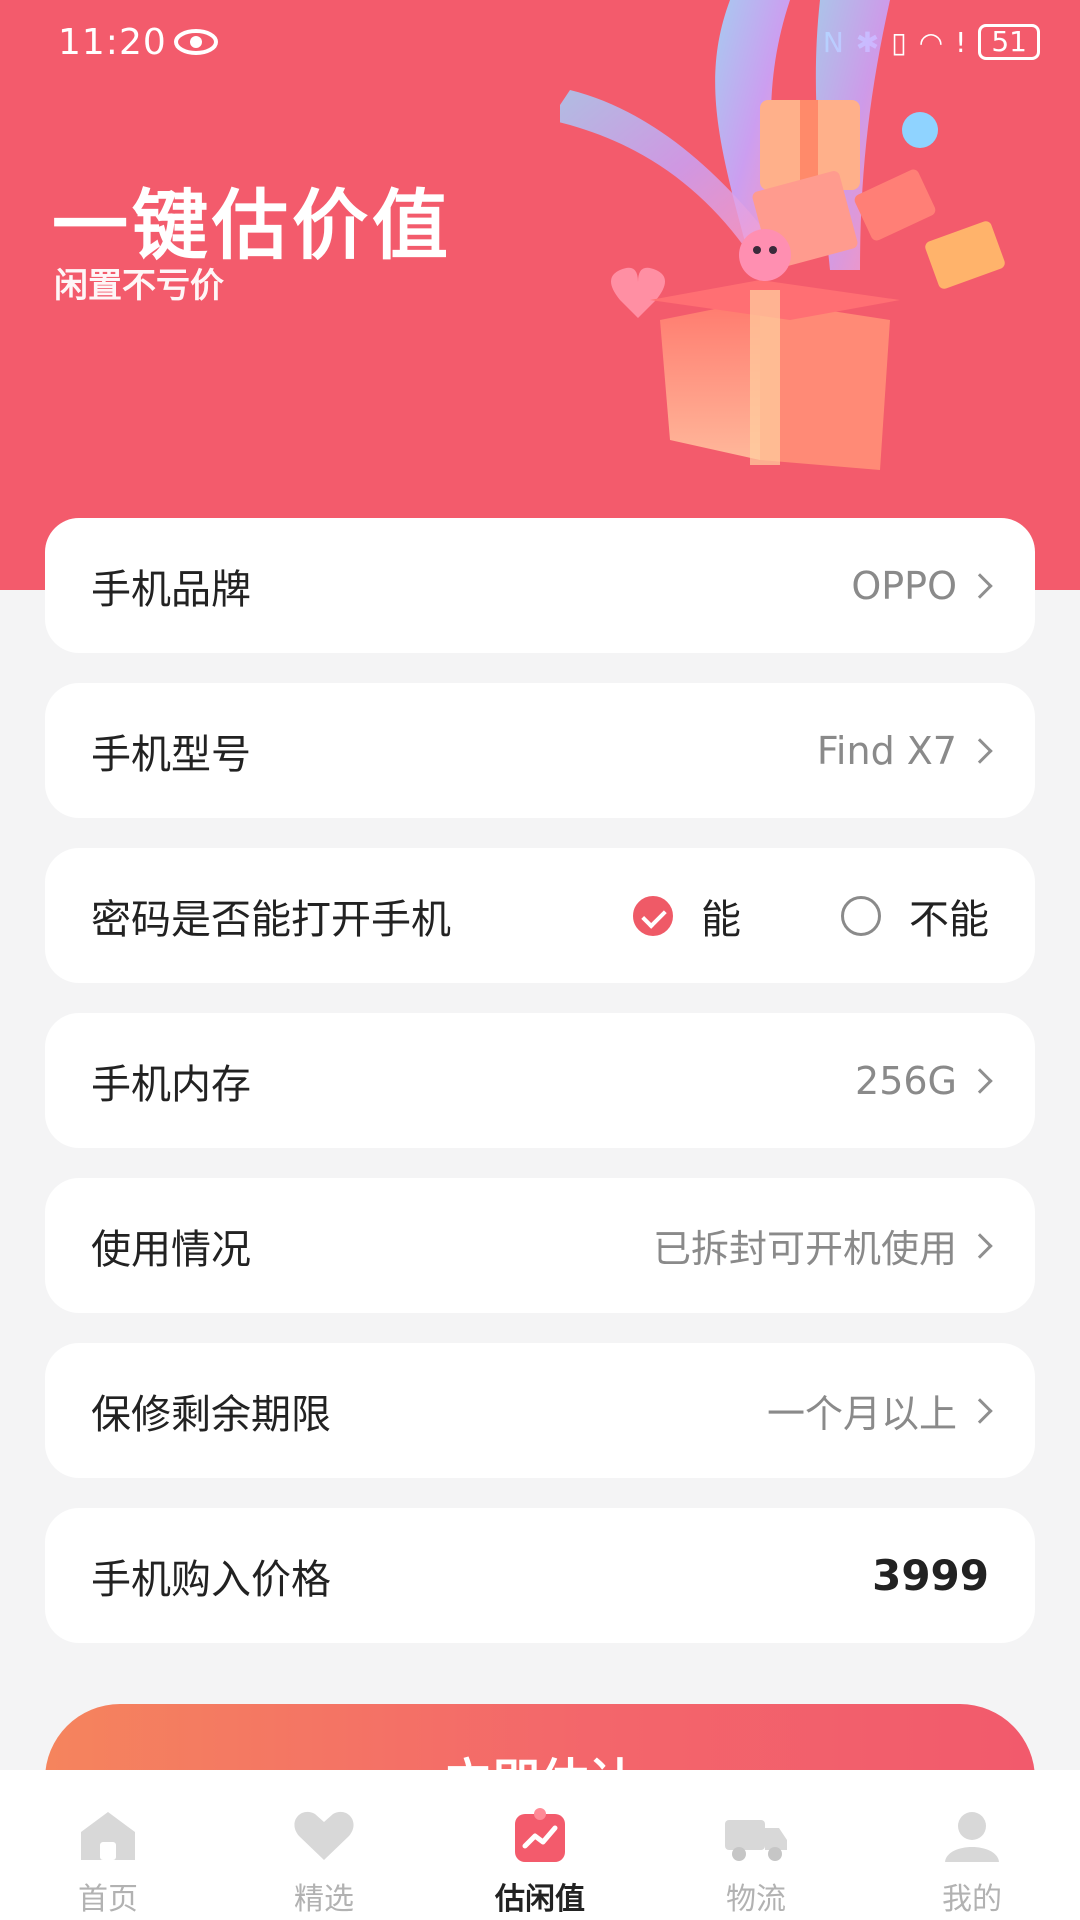 The height and width of the screenshot is (1920, 1080). Describe the element at coordinates (271, 919) in the screenshot. I see `password-label: 密码是否能打开手机` at that location.